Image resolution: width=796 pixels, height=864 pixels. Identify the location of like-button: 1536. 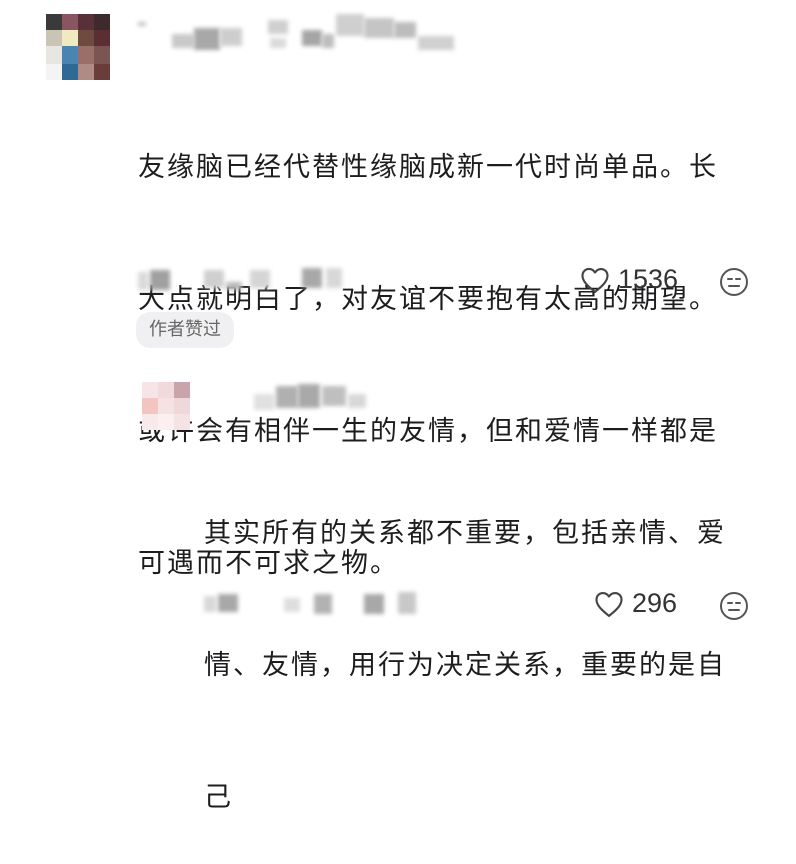
(629, 279).